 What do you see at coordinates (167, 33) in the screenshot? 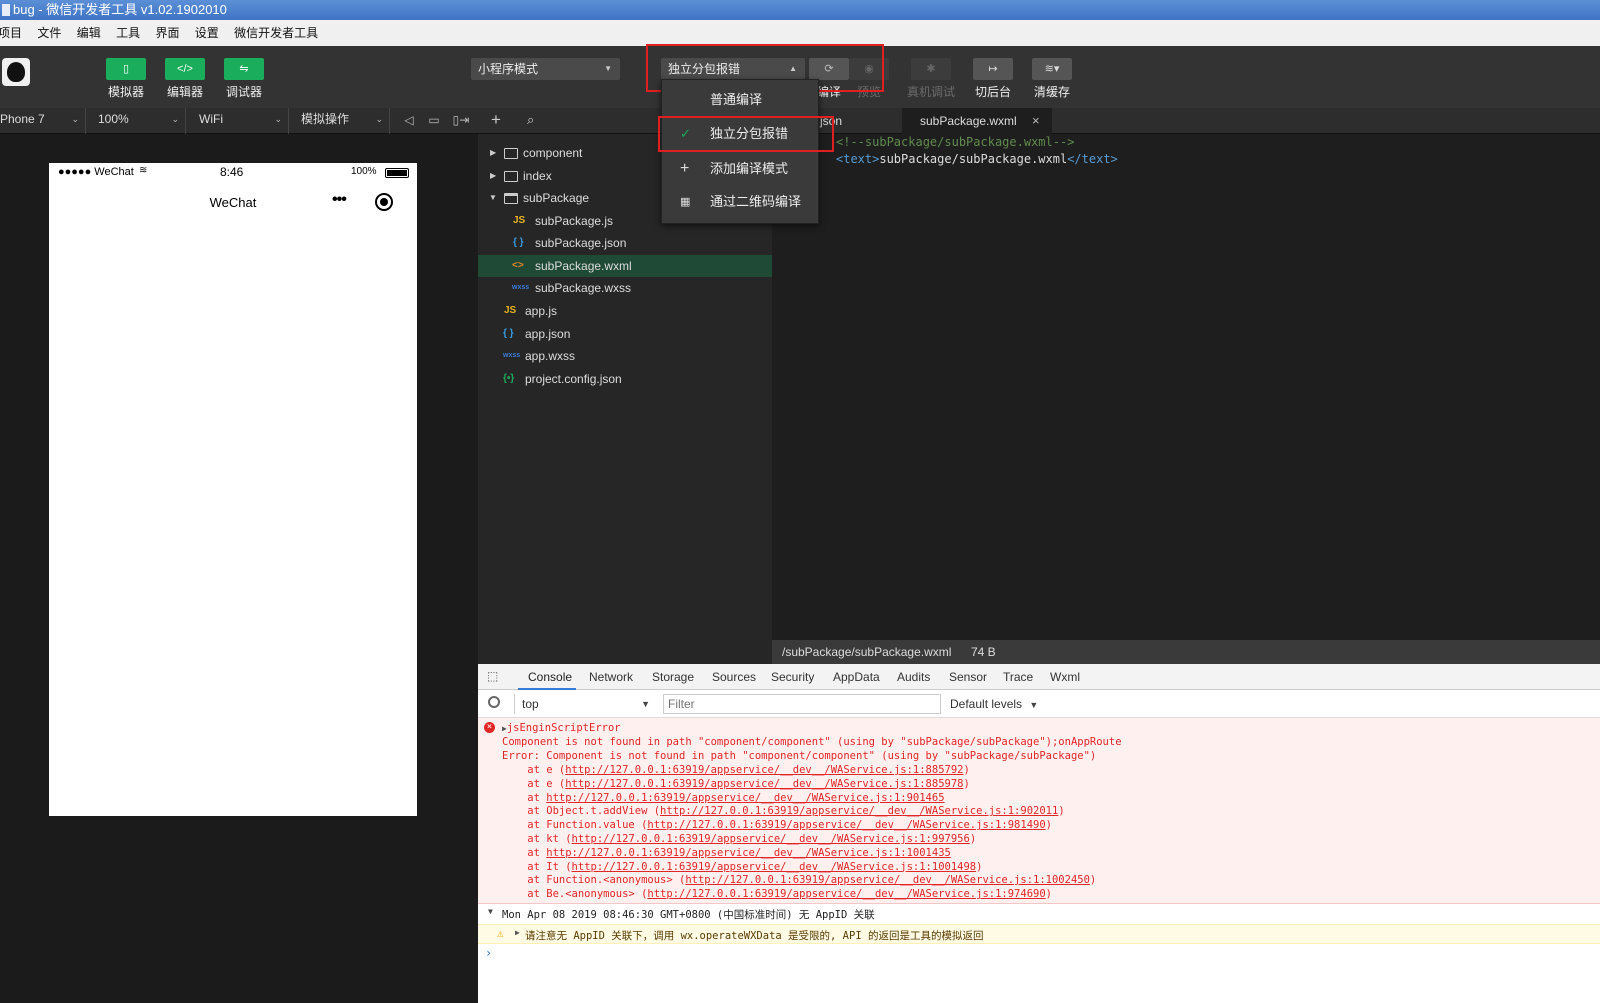
I see `menu-view: 界面` at bounding box center [167, 33].